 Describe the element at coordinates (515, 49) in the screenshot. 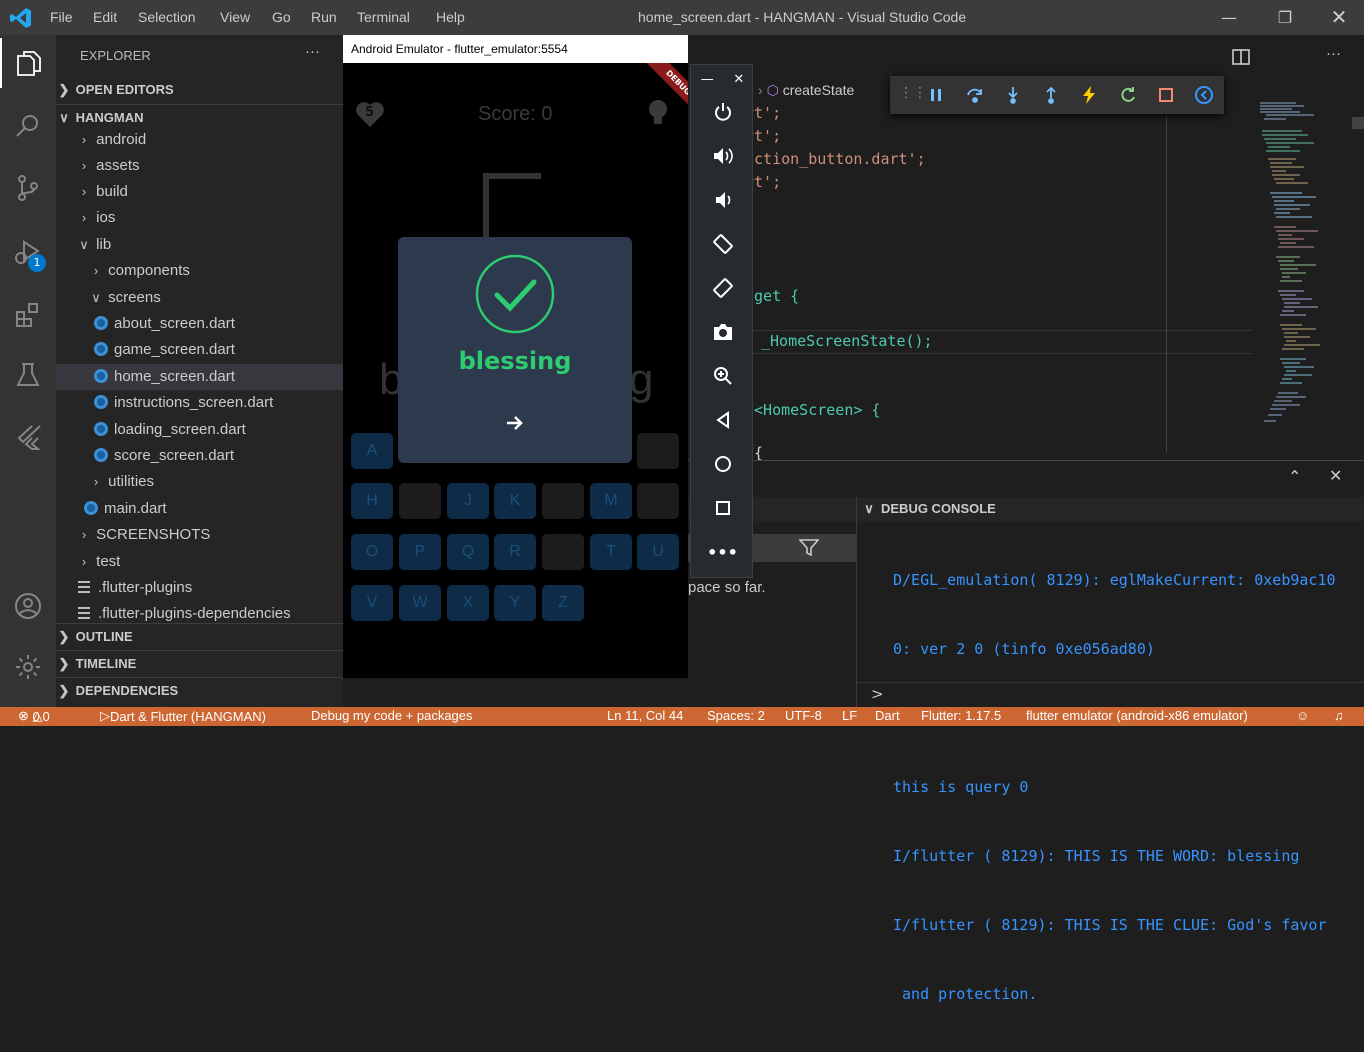

I see `emulator-title-bar: Android Emulator - flutter_emulator:5554` at that location.